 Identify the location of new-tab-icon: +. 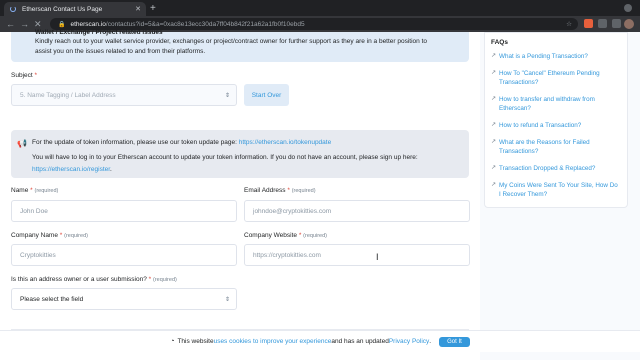
(153, 8).